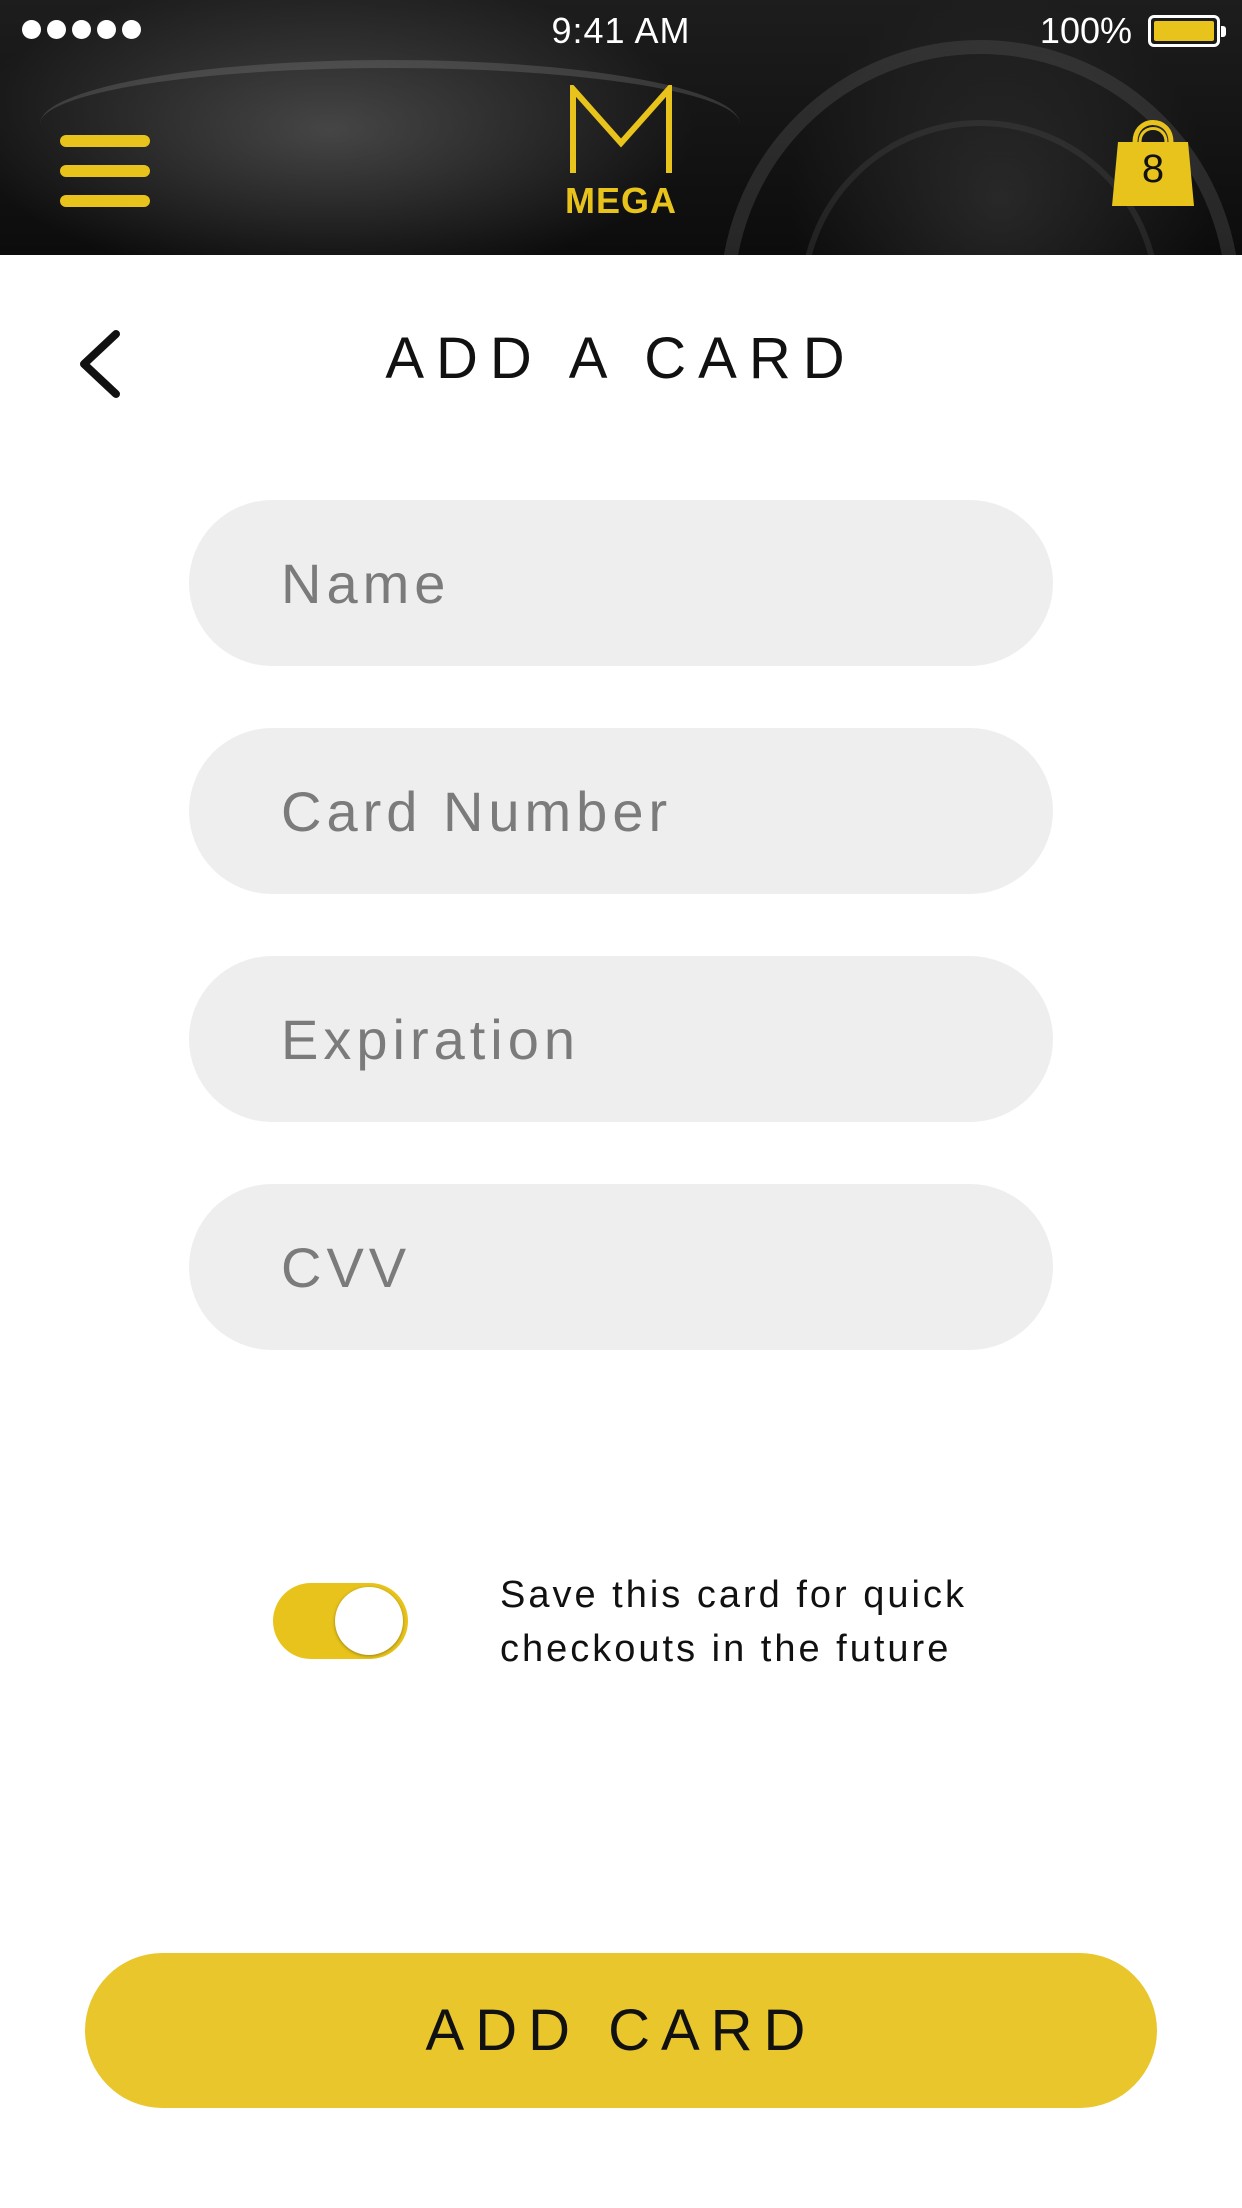  Describe the element at coordinates (105, 171) in the screenshot. I see `hamburger-menu-icon` at that location.